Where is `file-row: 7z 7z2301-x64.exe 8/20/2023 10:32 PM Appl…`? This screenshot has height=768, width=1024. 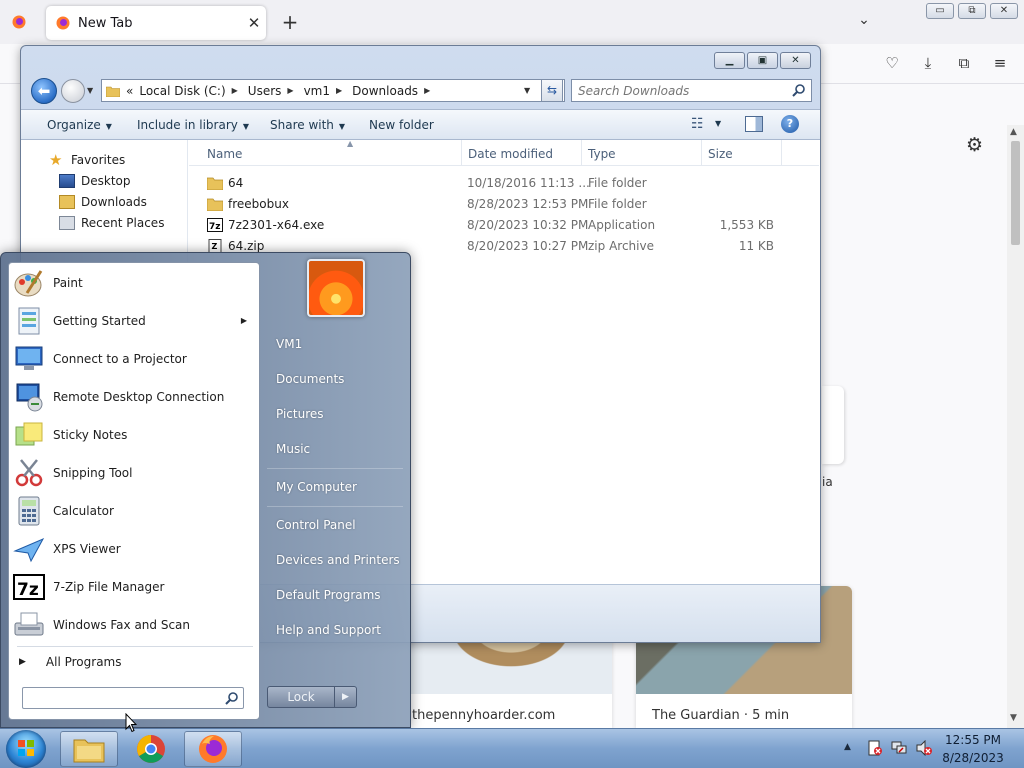
file-row: 7z 7z2301-x64.exe 8/20/2023 10:32 PM Appl… is located at coordinates (502, 225).